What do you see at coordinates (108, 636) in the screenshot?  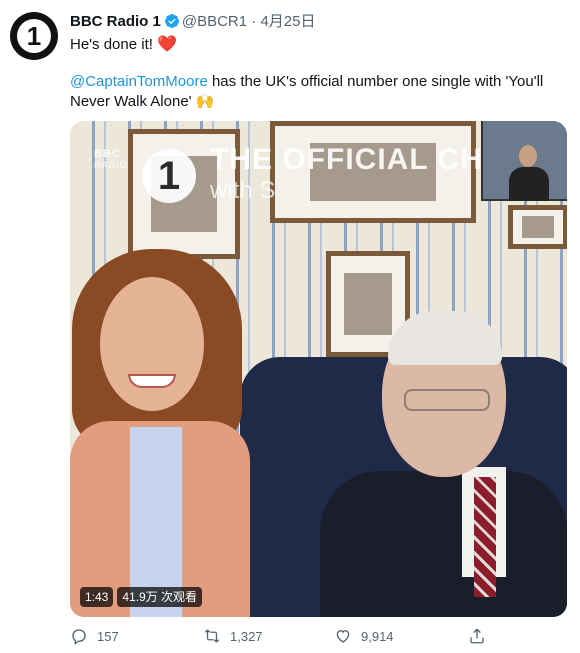 I see `reply-count: 157` at bounding box center [108, 636].